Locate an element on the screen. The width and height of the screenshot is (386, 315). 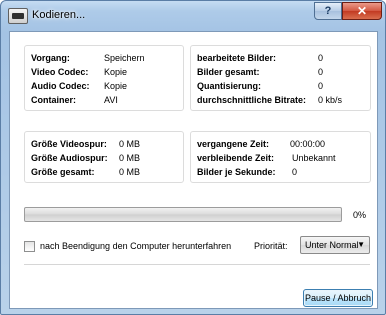
elapsed-time-value: 00:00:00 is located at coordinates (308, 144).